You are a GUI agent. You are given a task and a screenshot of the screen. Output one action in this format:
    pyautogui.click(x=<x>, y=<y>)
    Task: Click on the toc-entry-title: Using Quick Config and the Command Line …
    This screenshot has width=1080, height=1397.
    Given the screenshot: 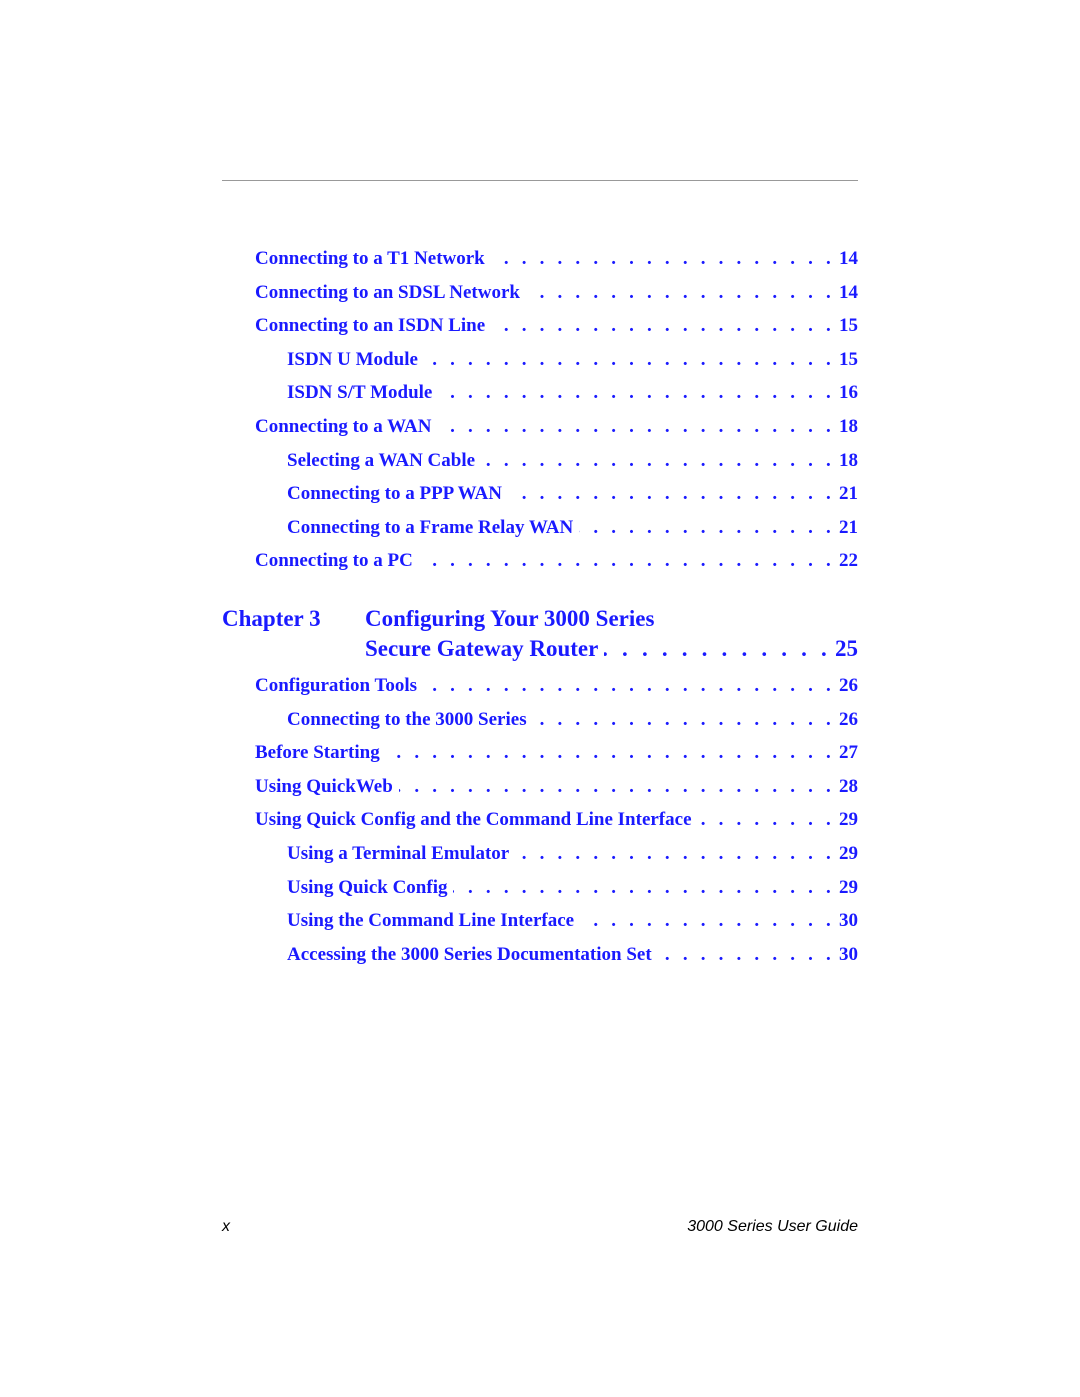 What is the action you would take?
    pyautogui.click(x=476, y=820)
    